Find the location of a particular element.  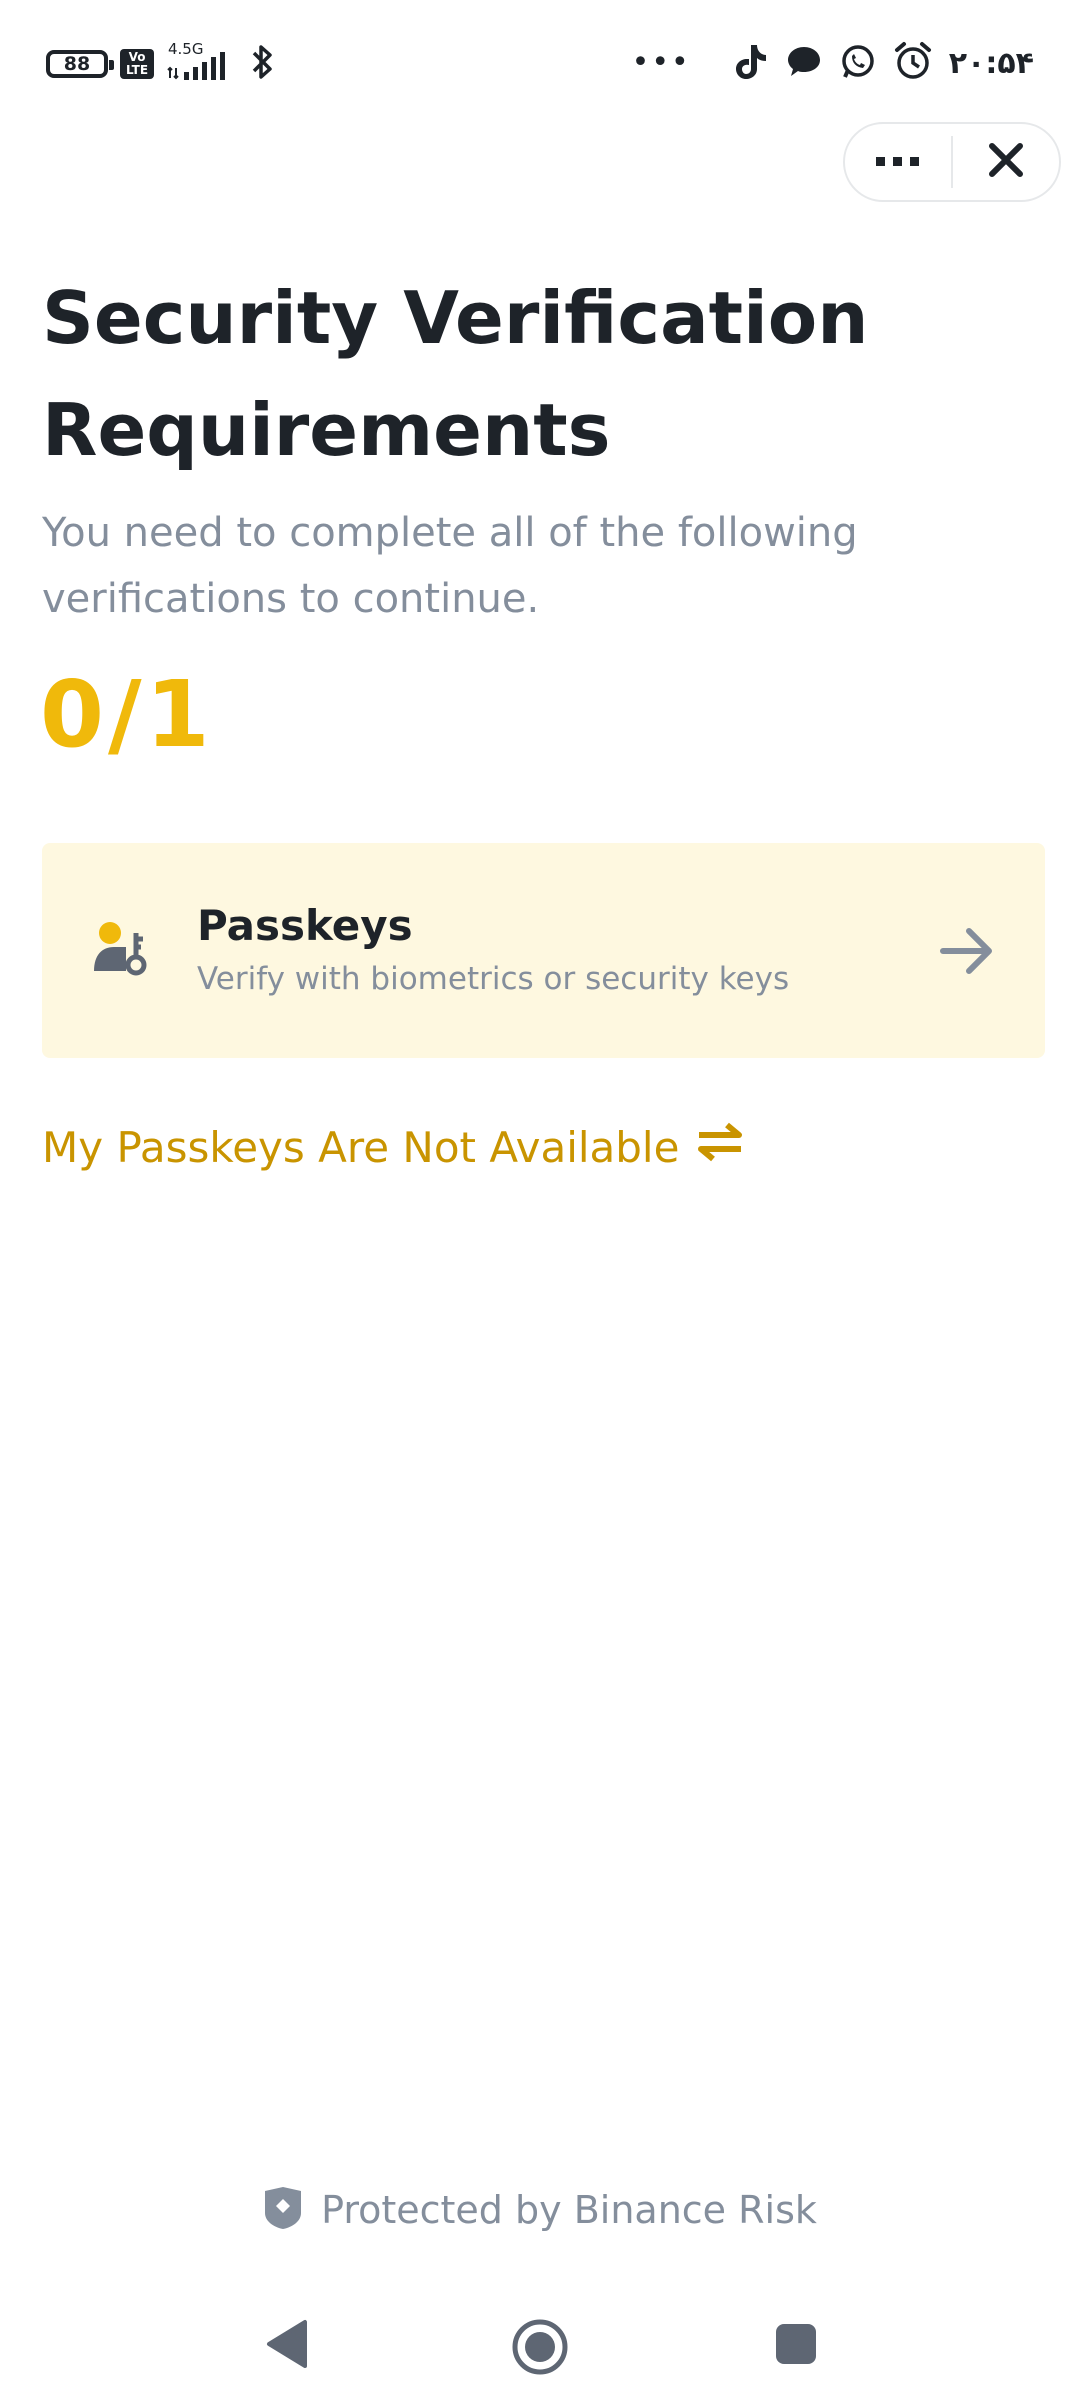

more-notifications-indicator: ••• is located at coordinates (661, 62).